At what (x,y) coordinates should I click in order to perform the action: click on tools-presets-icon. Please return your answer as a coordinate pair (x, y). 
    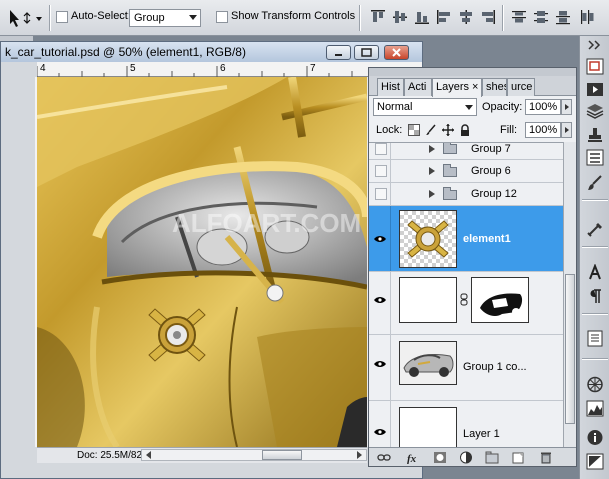
    Looking at the image, I should click on (595, 229).